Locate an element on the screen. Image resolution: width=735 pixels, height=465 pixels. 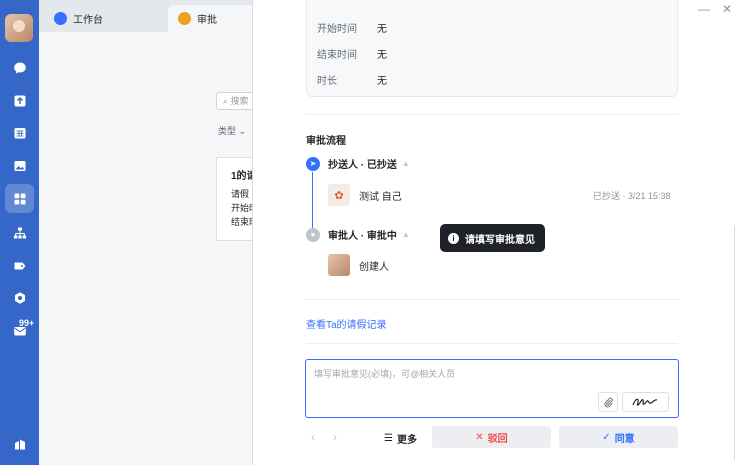
field-end-time: 结束时间 无 is located at coordinates (352, 53).